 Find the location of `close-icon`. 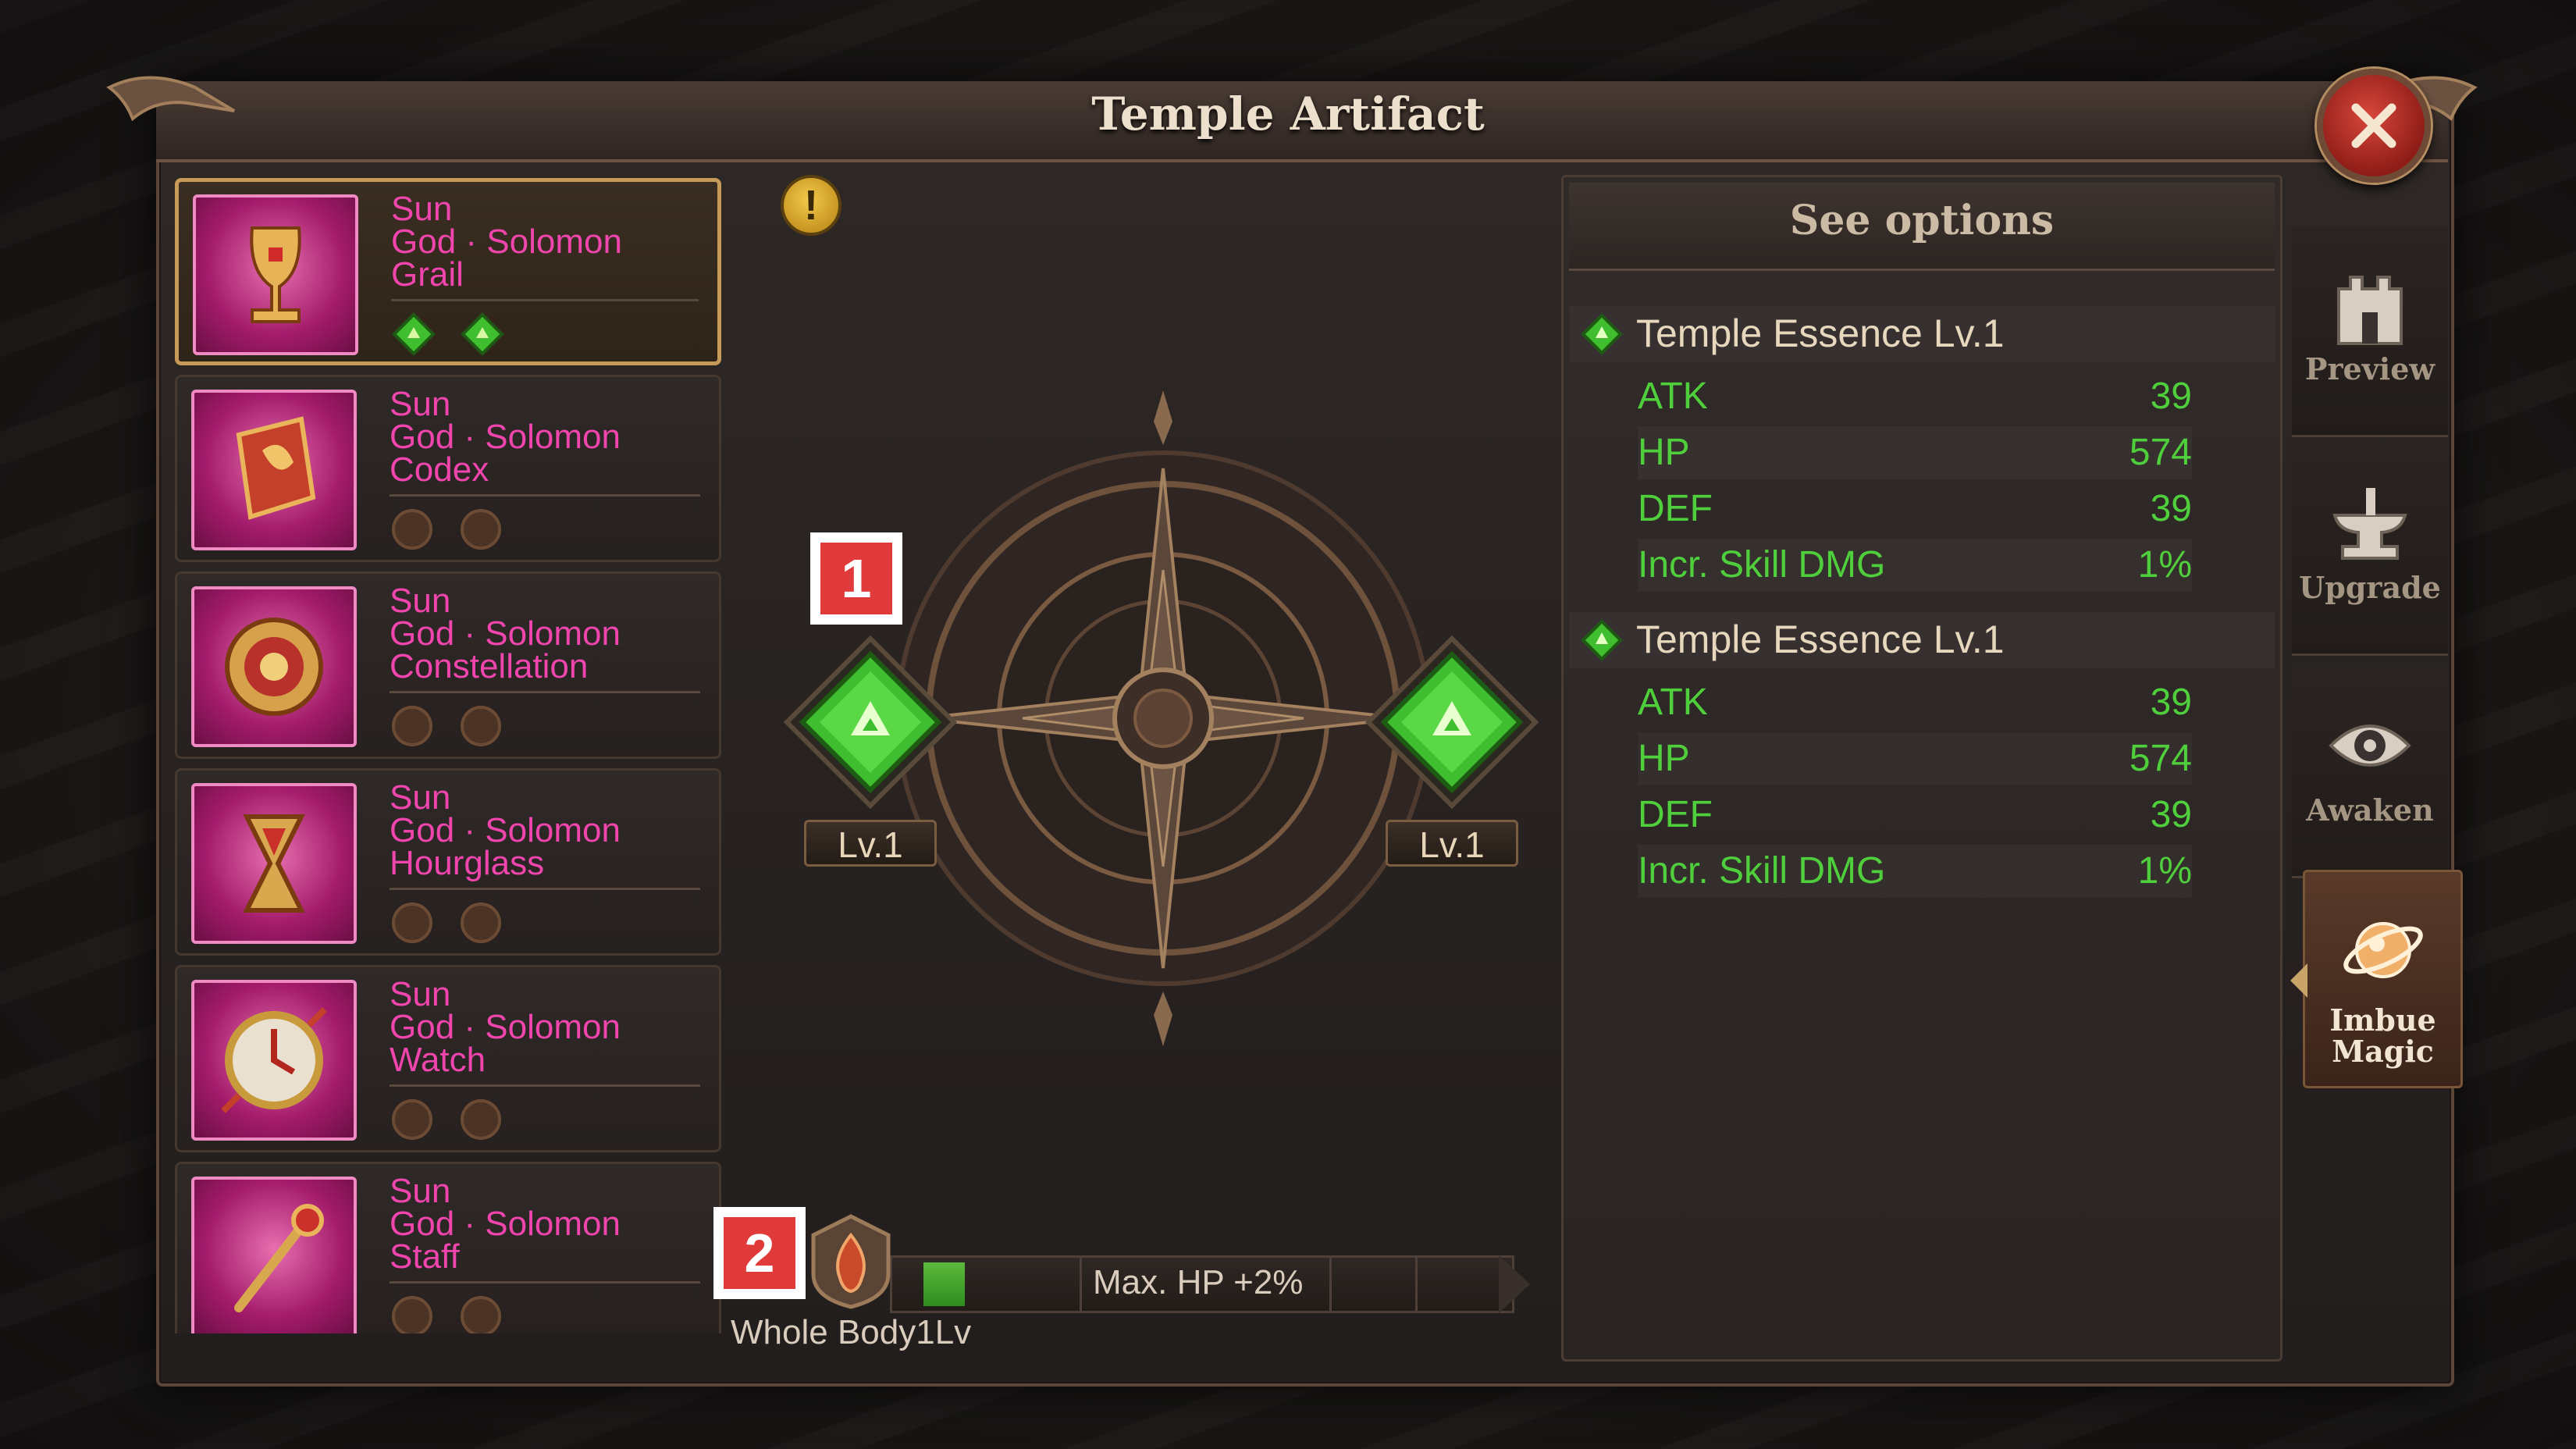

close-icon is located at coordinates (2373, 126).